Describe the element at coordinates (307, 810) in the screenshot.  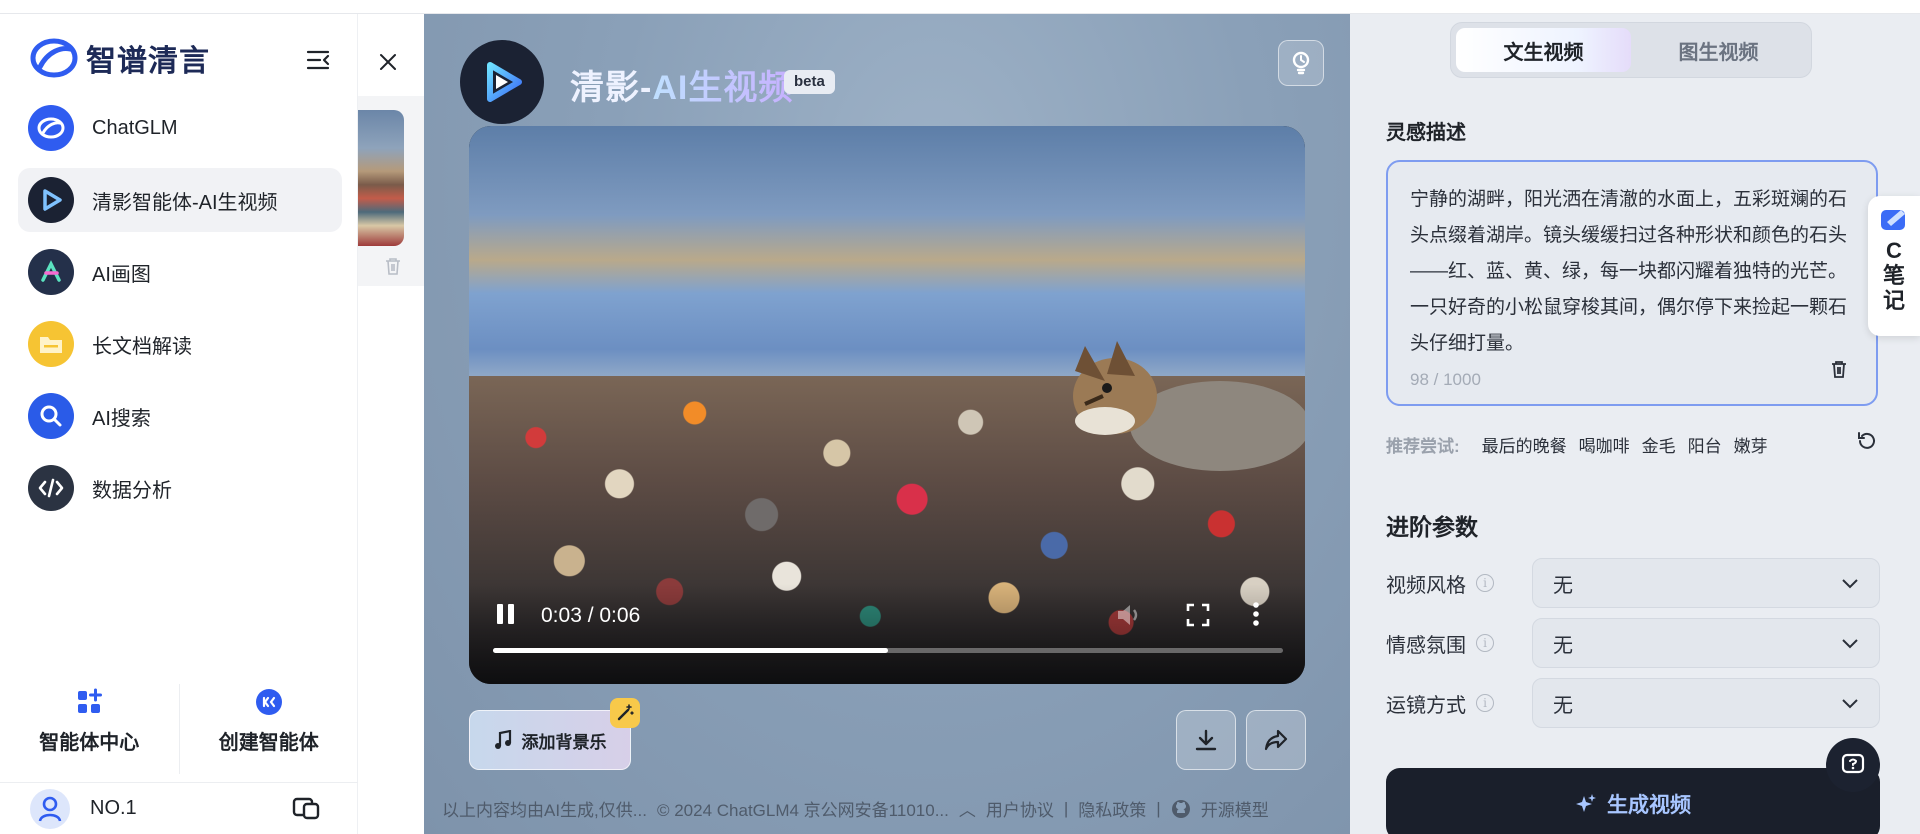
I see `switch-window-icon` at that location.